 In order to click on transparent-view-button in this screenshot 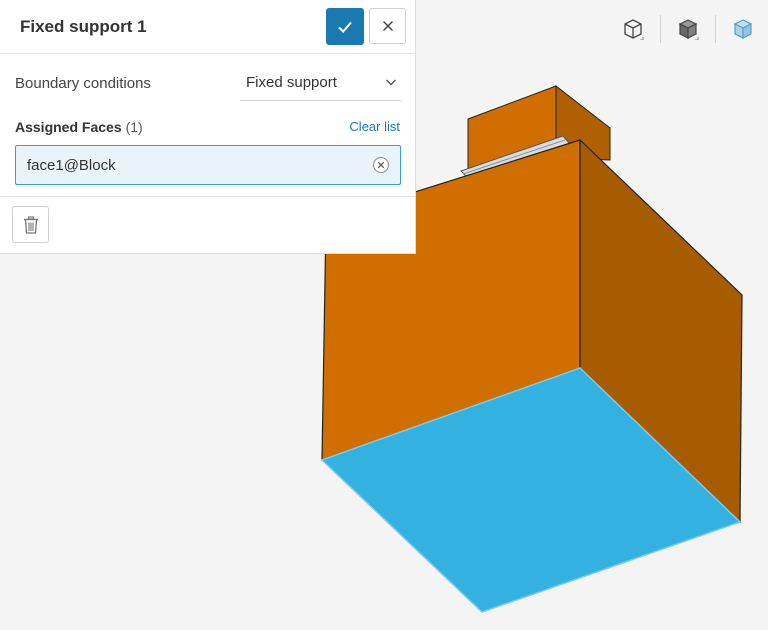, I will do `click(743, 29)`.